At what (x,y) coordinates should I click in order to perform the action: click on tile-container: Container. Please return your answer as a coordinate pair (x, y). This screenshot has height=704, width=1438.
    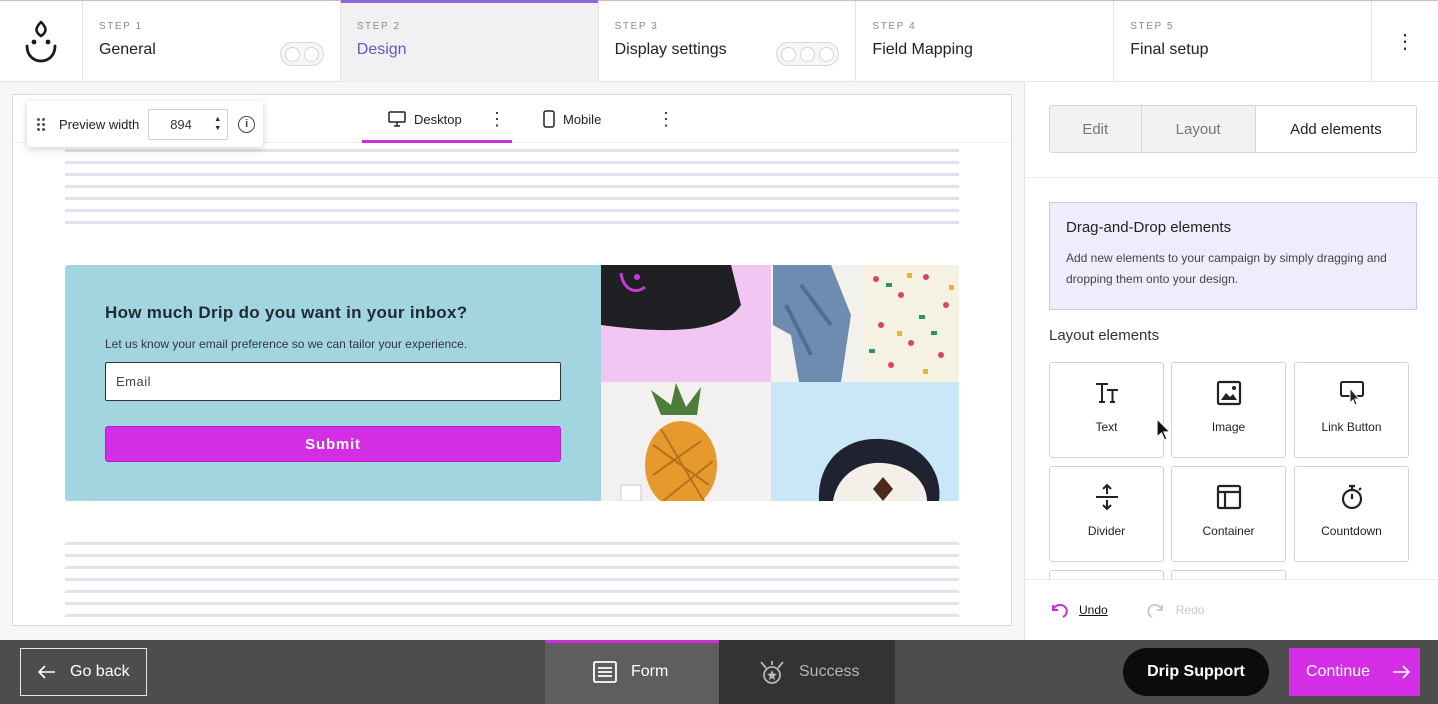
    Looking at the image, I should click on (1228, 514).